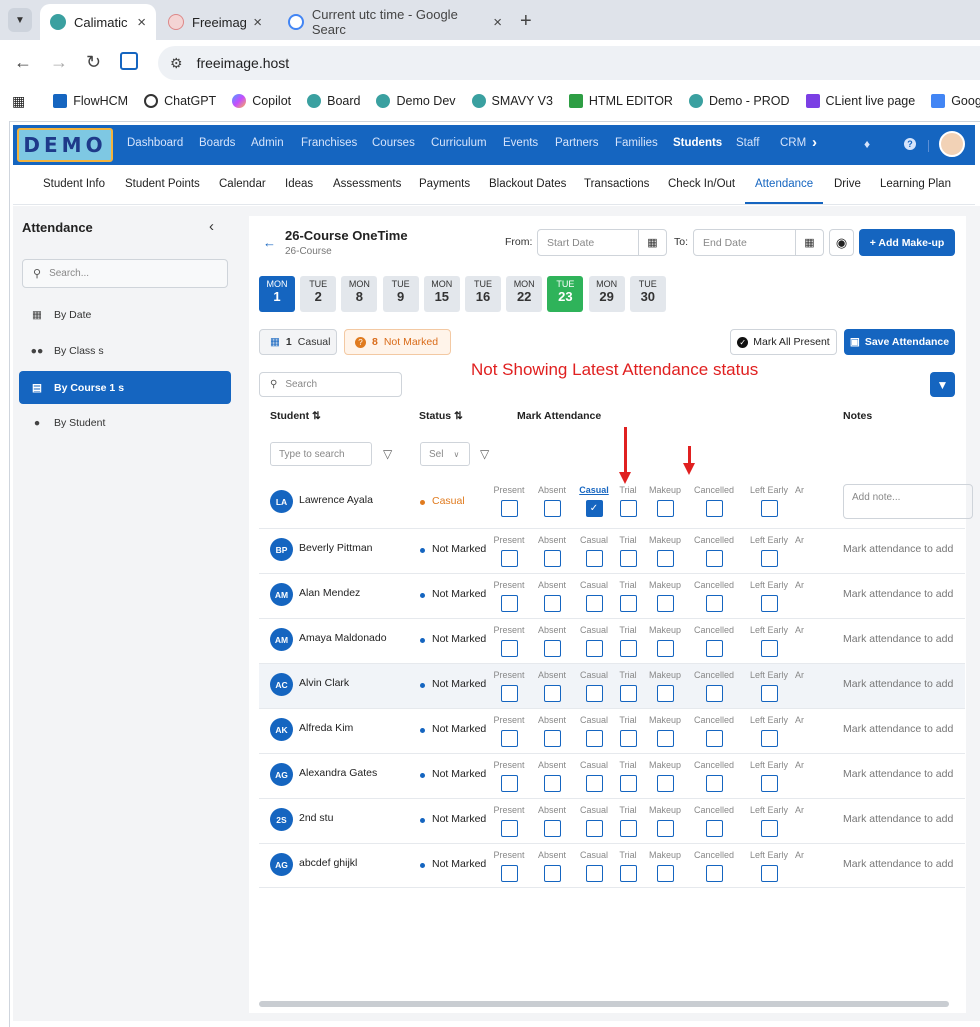  Describe the element at coordinates (620, 101) in the screenshot. I see `bookmark-html-editor: HTML EDITOR` at that location.